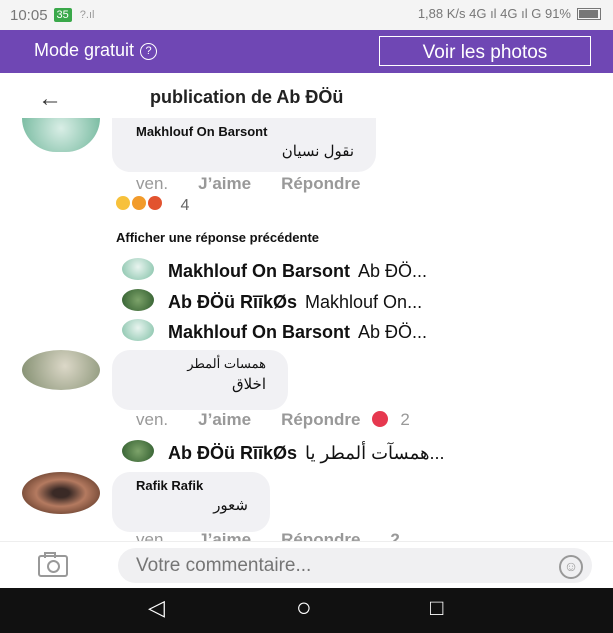 Image resolution: width=613 pixels, height=633 pixels. What do you see at coordinates (149, 51) in the screenshot?
I see `info-icon: ?` at bounding box center [149, 51].